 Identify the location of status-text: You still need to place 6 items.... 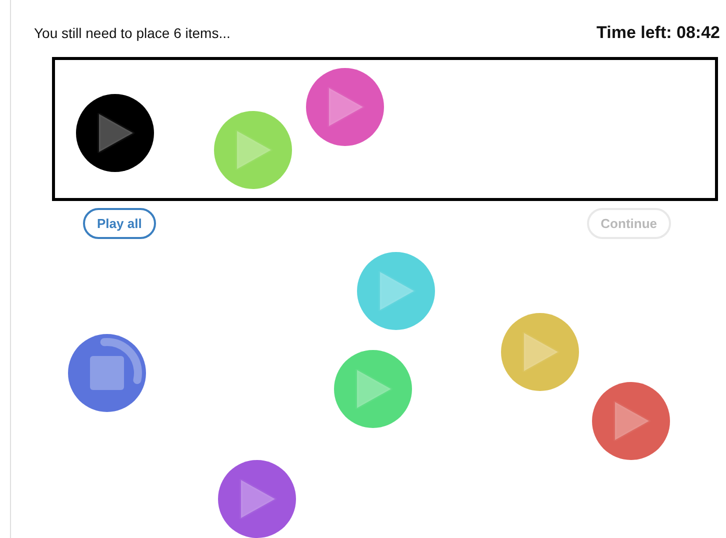
(132, 33).